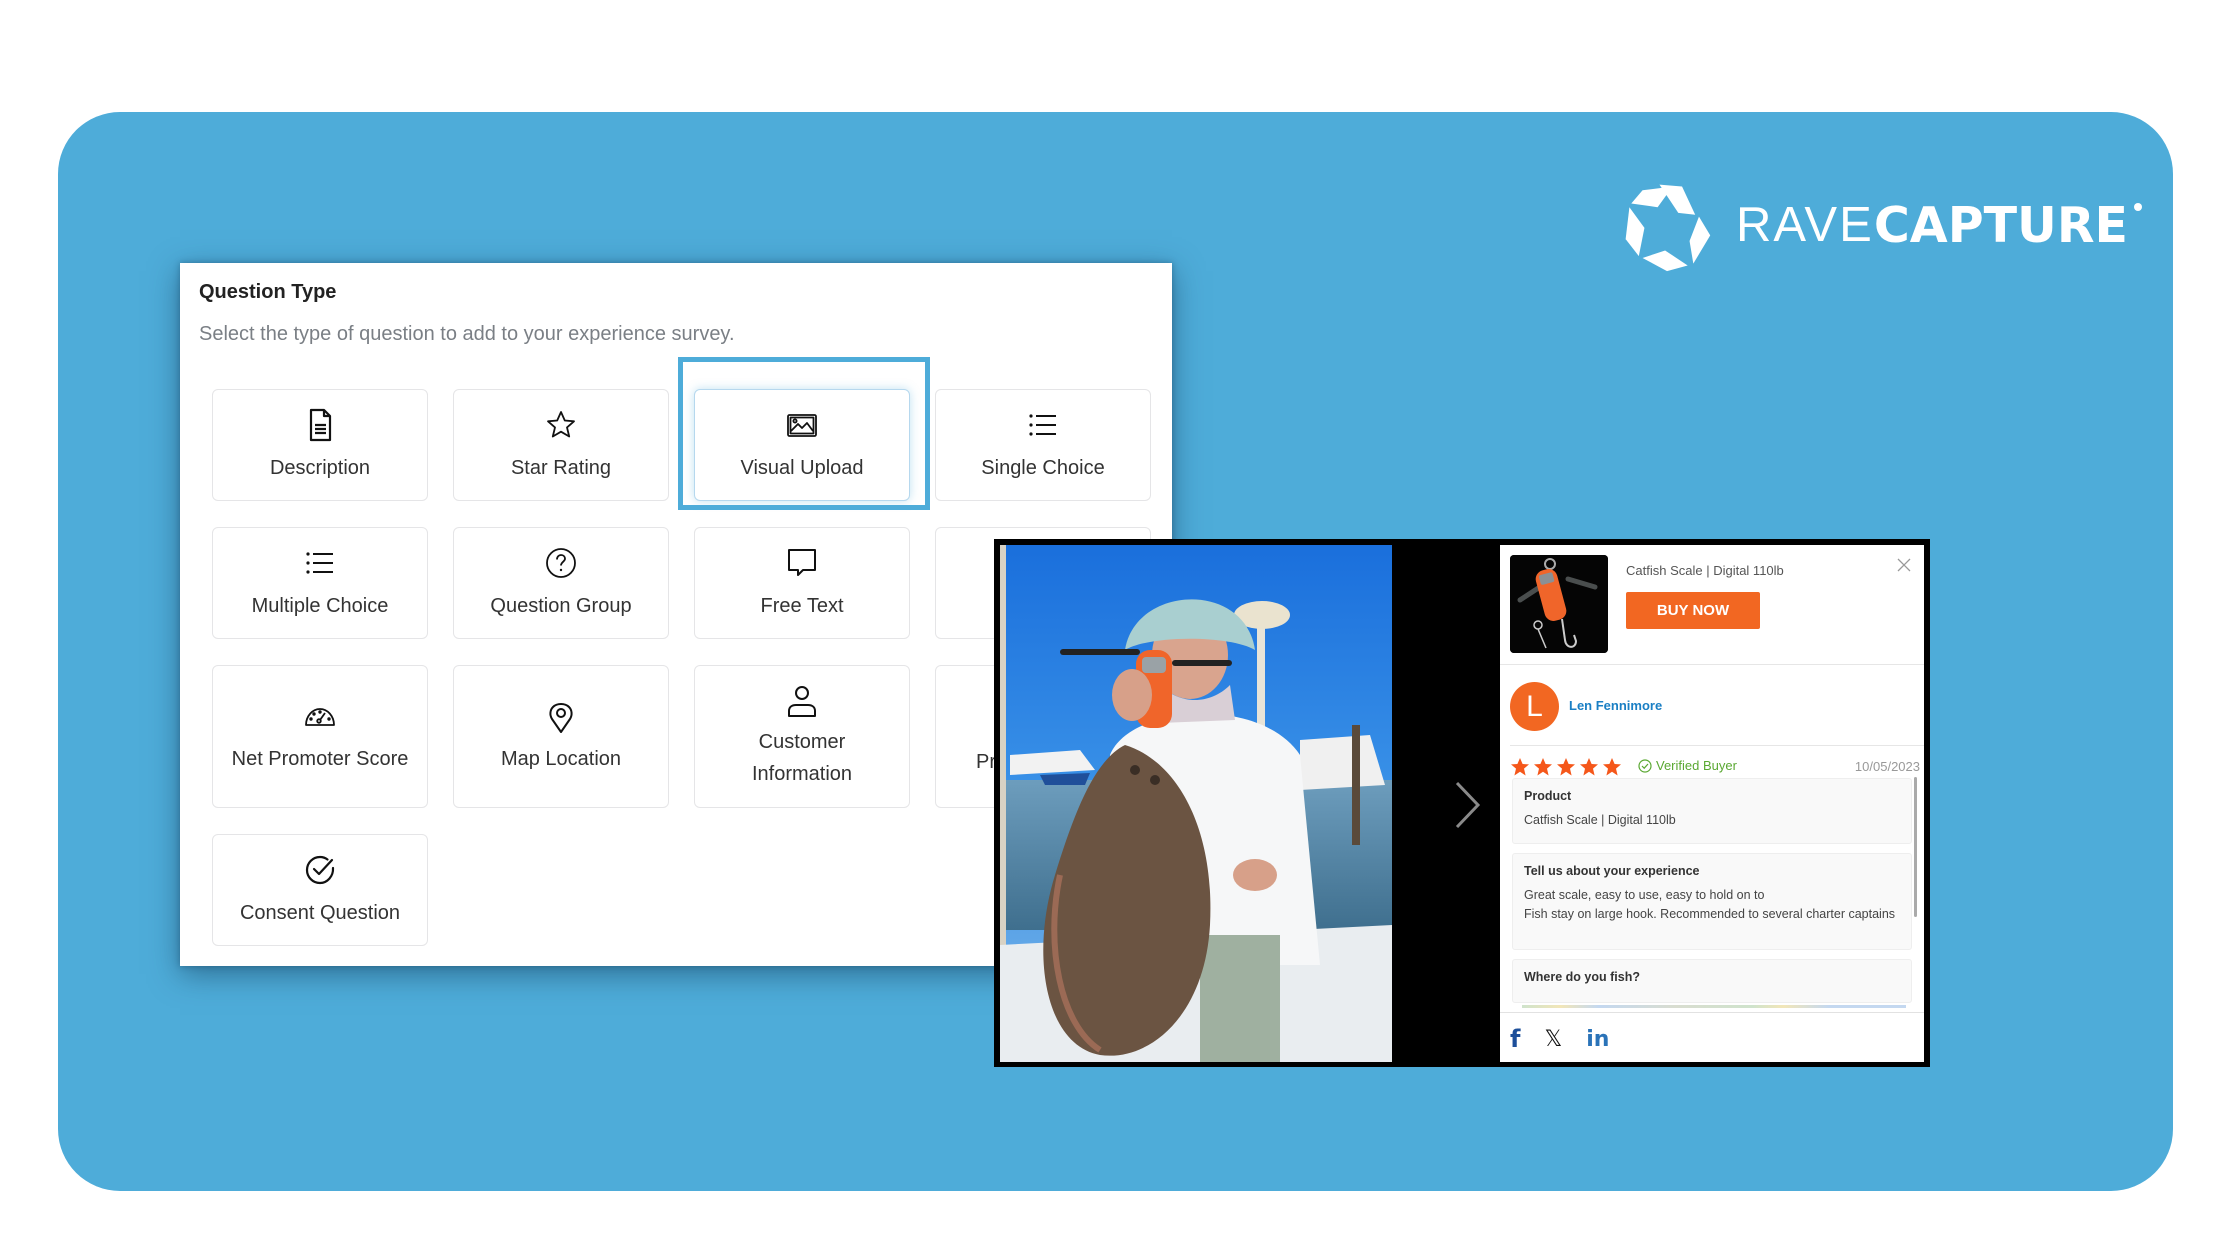 The height and width of the screenshot is (1260, 2240). Describe the element at coordinates (2138, 207) in the screenshot. I see `registered-dot` at that location.